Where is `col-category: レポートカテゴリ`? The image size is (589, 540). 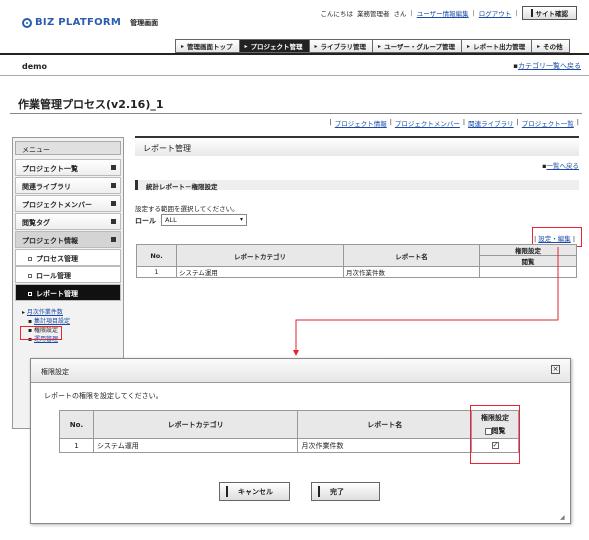
col-category: レポートカテゴリ is located at coordinates (195, 424).